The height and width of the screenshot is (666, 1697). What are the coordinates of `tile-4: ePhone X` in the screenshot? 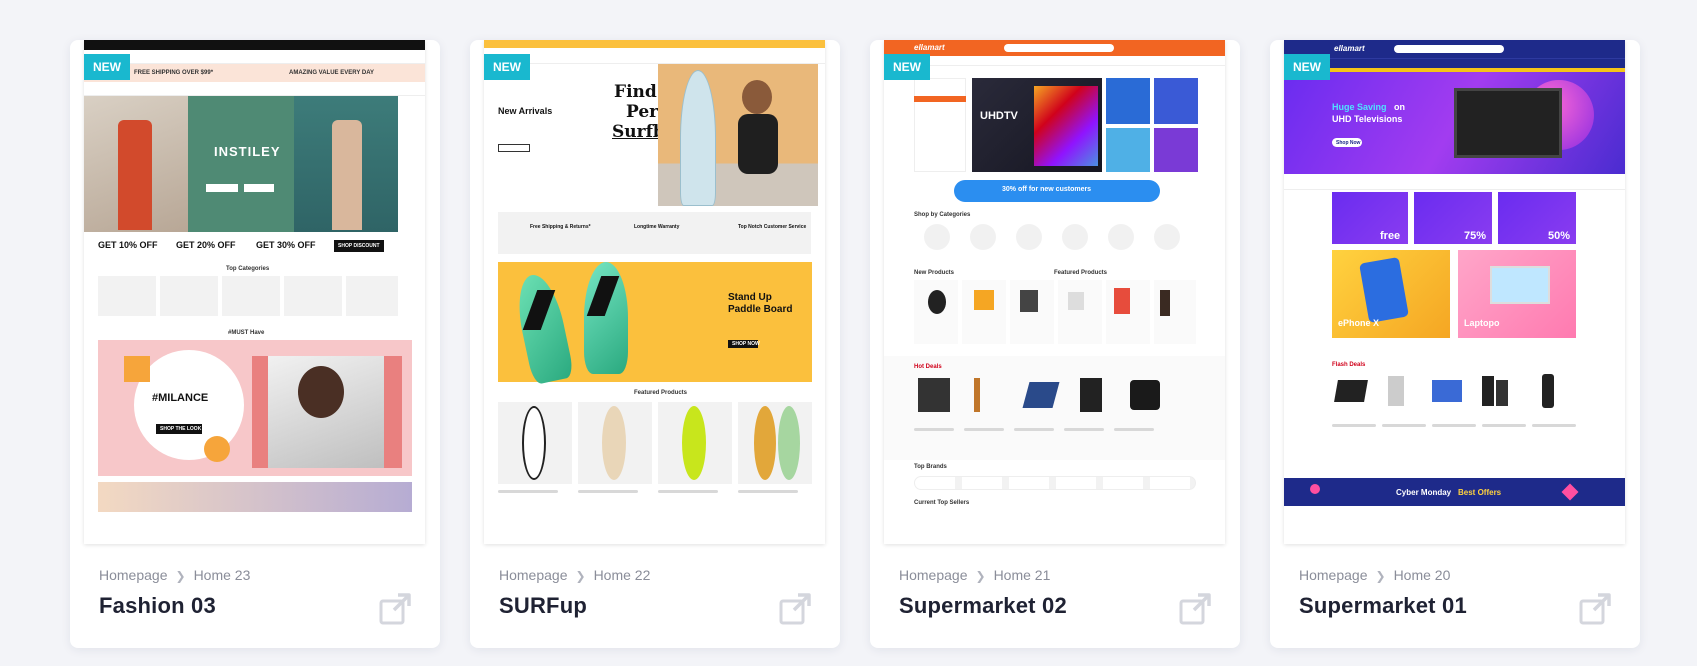 It's located at (1359, 323).